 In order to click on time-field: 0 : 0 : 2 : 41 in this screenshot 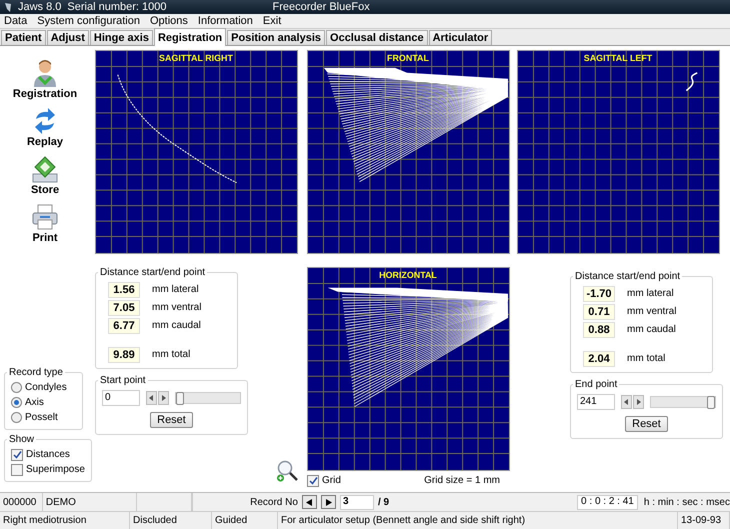, I will do `click(607, 502)`.